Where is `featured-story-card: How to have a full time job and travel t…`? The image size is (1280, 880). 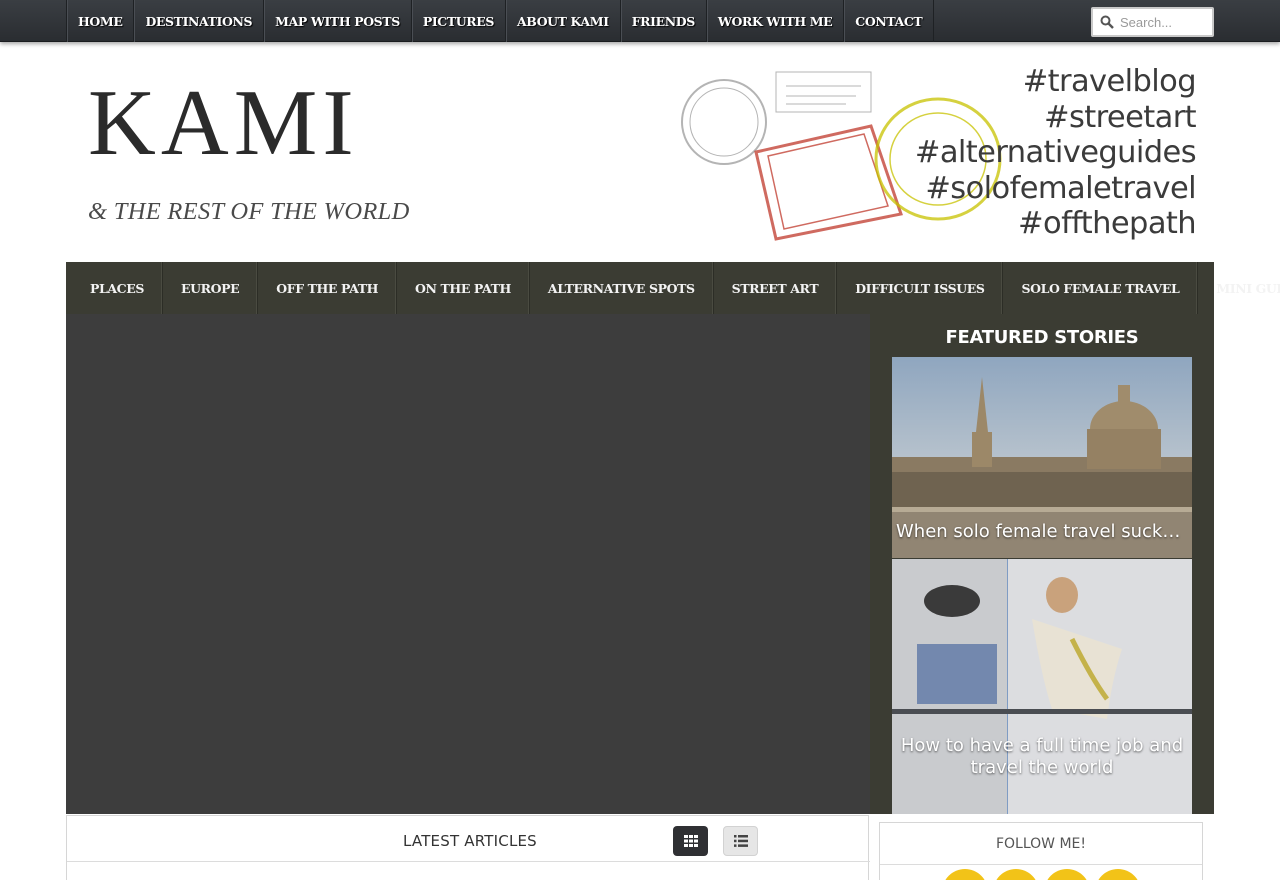 featured-story-card: How to have a full time job and travel t… is located at coordinates (1042, 686).